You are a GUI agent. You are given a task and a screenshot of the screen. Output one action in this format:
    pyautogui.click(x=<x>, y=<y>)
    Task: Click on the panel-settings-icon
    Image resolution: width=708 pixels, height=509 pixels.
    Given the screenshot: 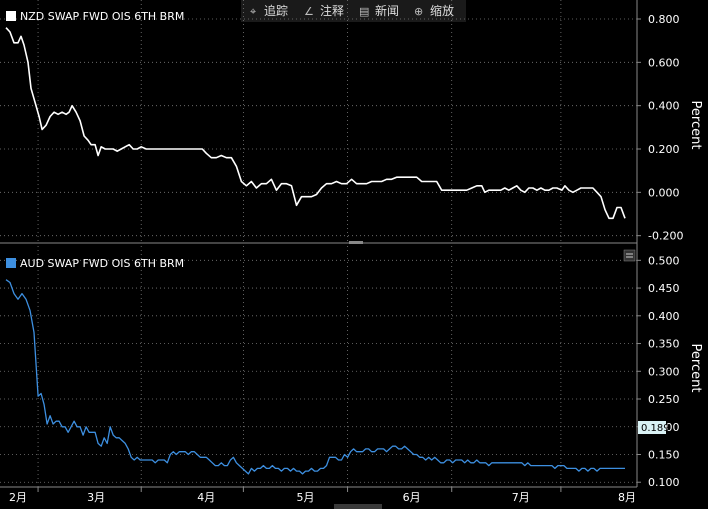 What is the action you would take?
    pyautogui.click(x=629, y=255)
    